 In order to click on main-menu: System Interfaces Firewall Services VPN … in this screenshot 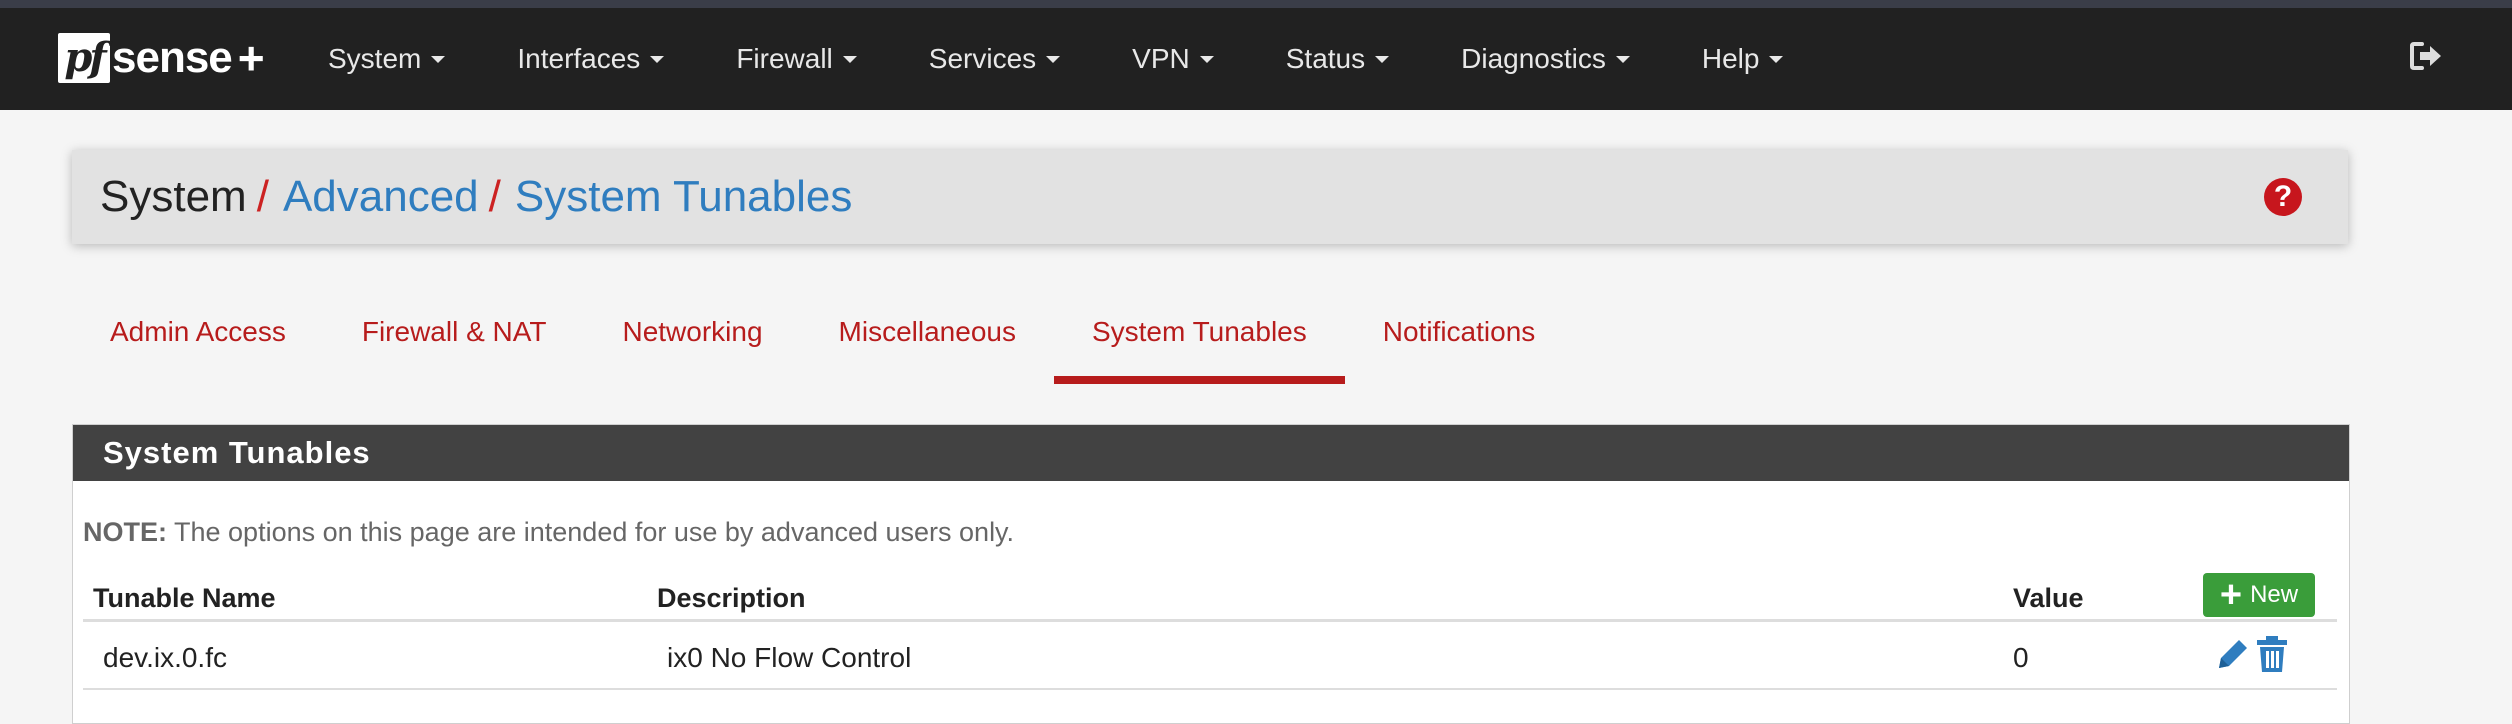, I will do `click(1091, 59)`.